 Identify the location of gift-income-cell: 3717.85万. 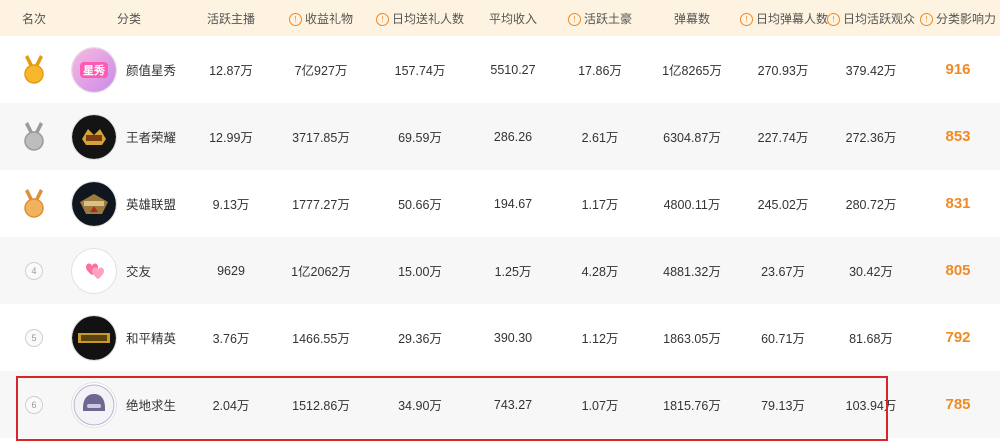
(321, 138).